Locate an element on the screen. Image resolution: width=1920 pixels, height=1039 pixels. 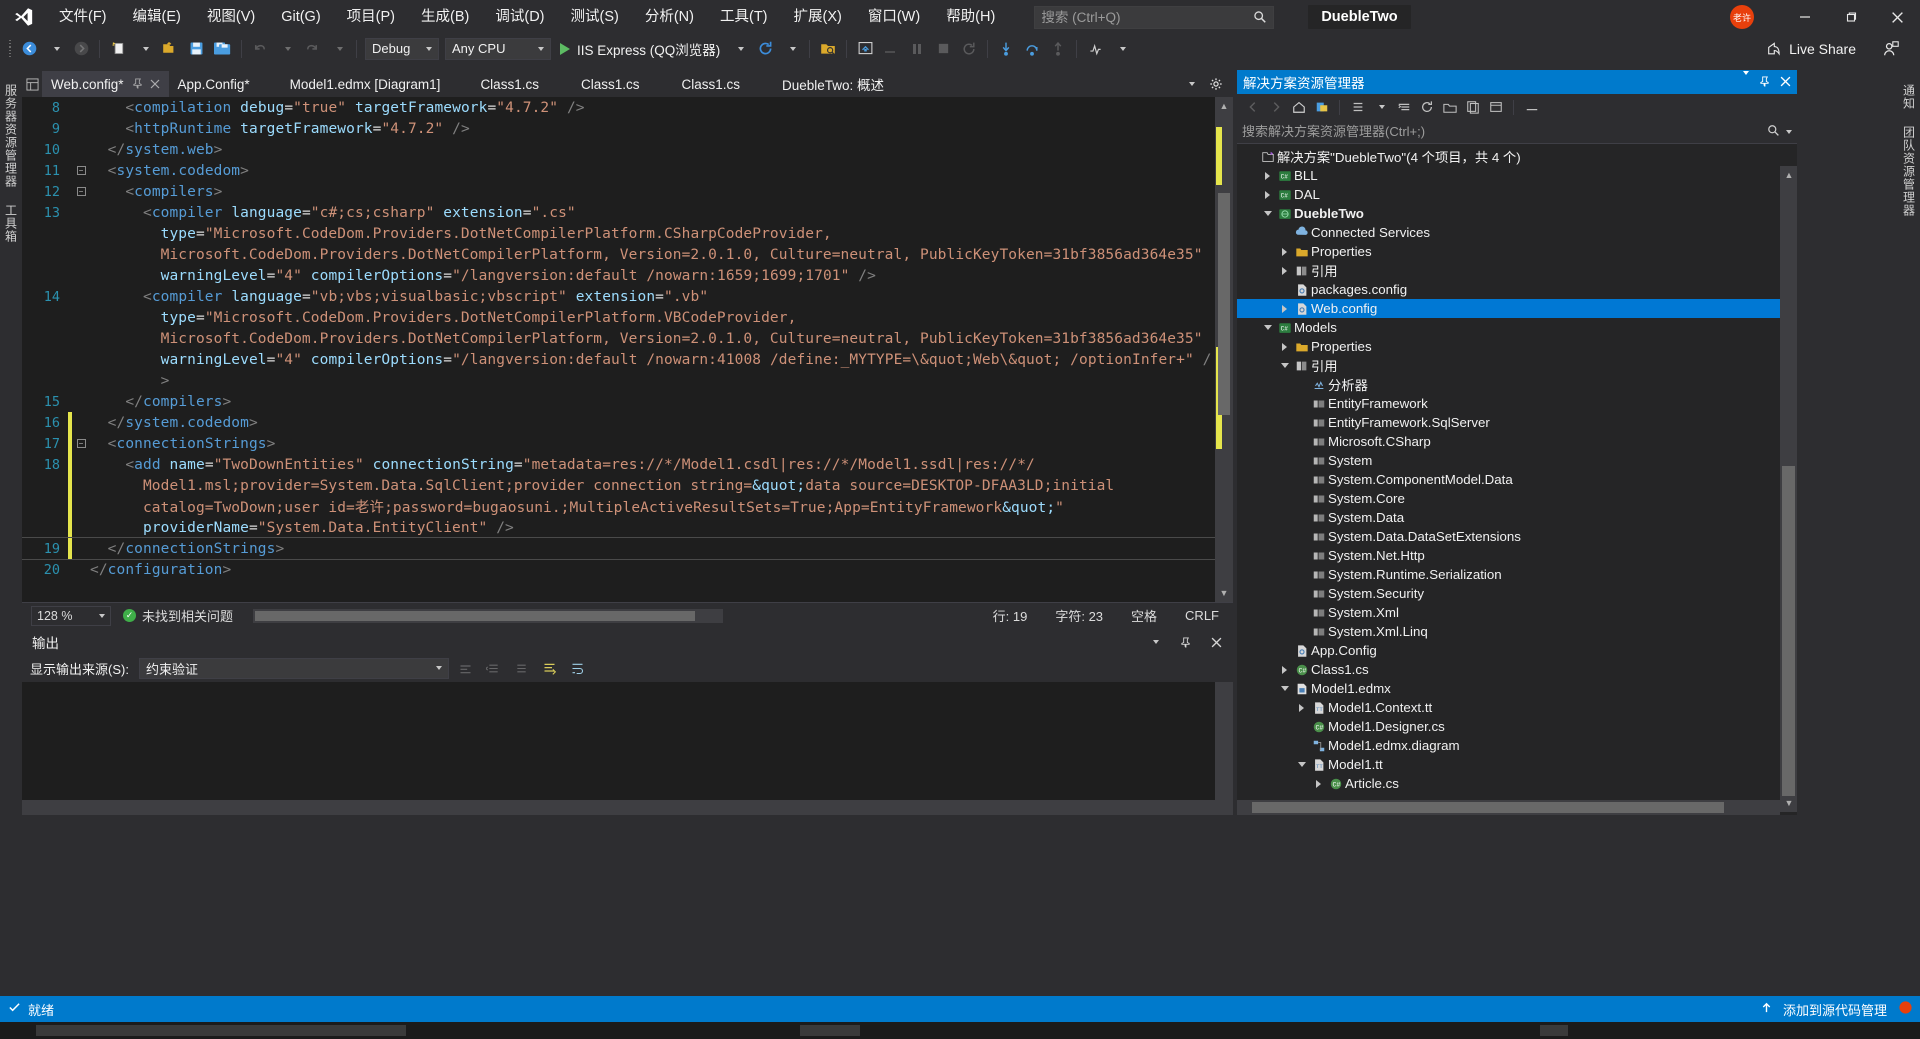
pause-button is located at coordinates (917, 49).